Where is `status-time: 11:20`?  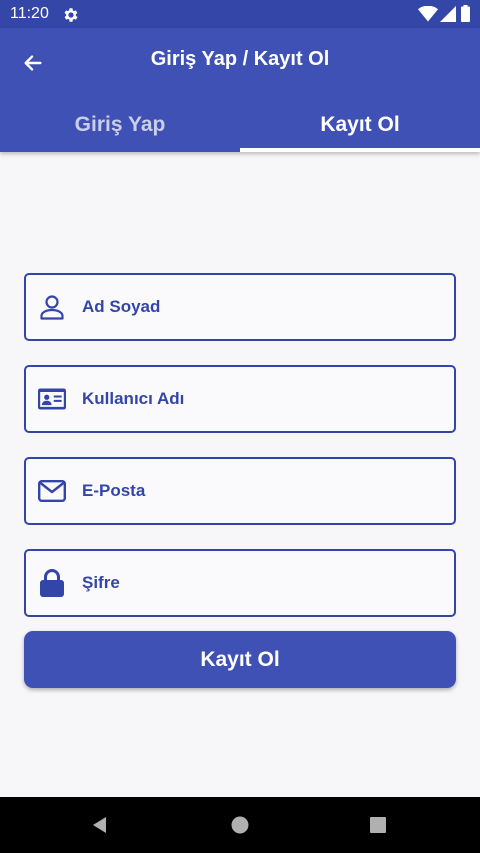 status-time: 11:20 is located at coordinates (29, 13).